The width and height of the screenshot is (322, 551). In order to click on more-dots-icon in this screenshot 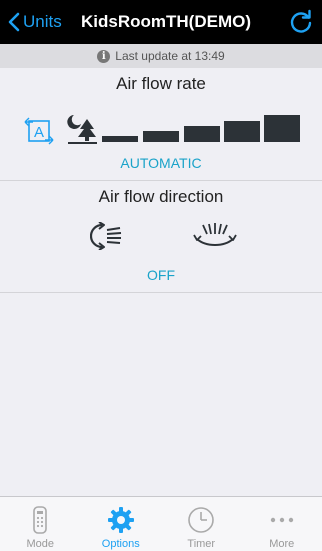, I will do `click(281, 520)`.